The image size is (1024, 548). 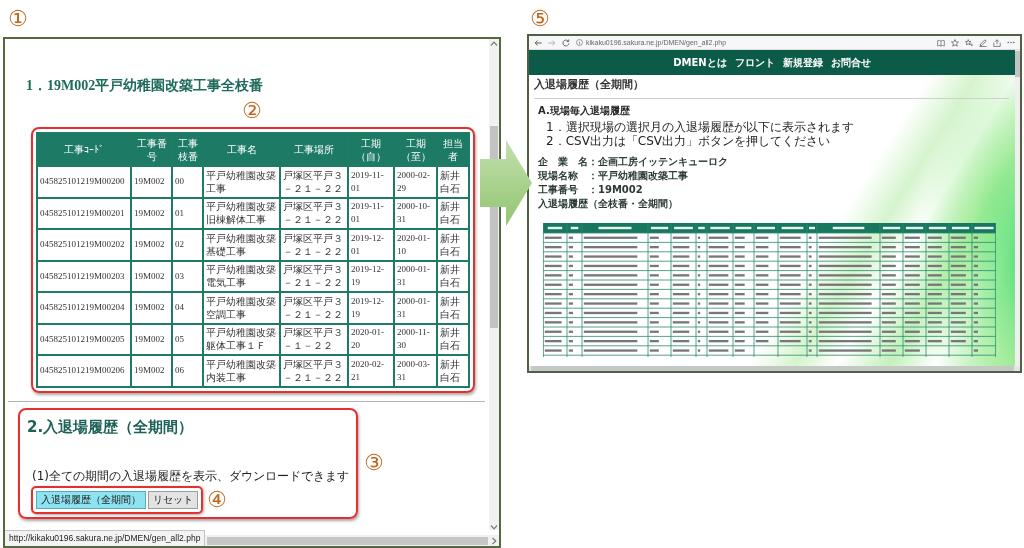 What do you see at coordinates (584, 111) in the screenshot?
I see `section-heading: A.現場毎入退場履歴` at bounding box center [584, 111].